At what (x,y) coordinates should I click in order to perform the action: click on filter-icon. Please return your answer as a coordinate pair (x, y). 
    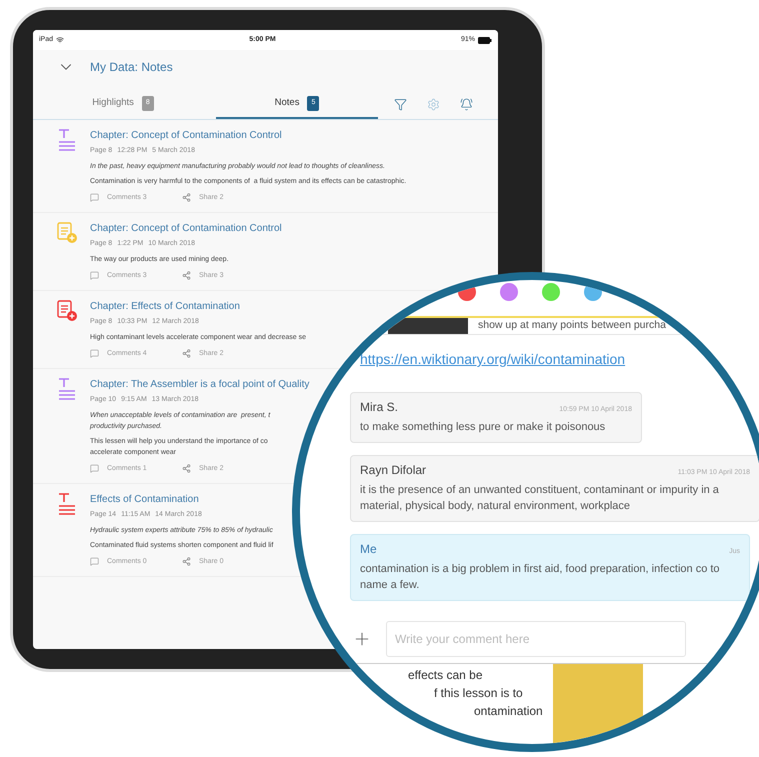
    Looking at the image, I should click on (400, 104).